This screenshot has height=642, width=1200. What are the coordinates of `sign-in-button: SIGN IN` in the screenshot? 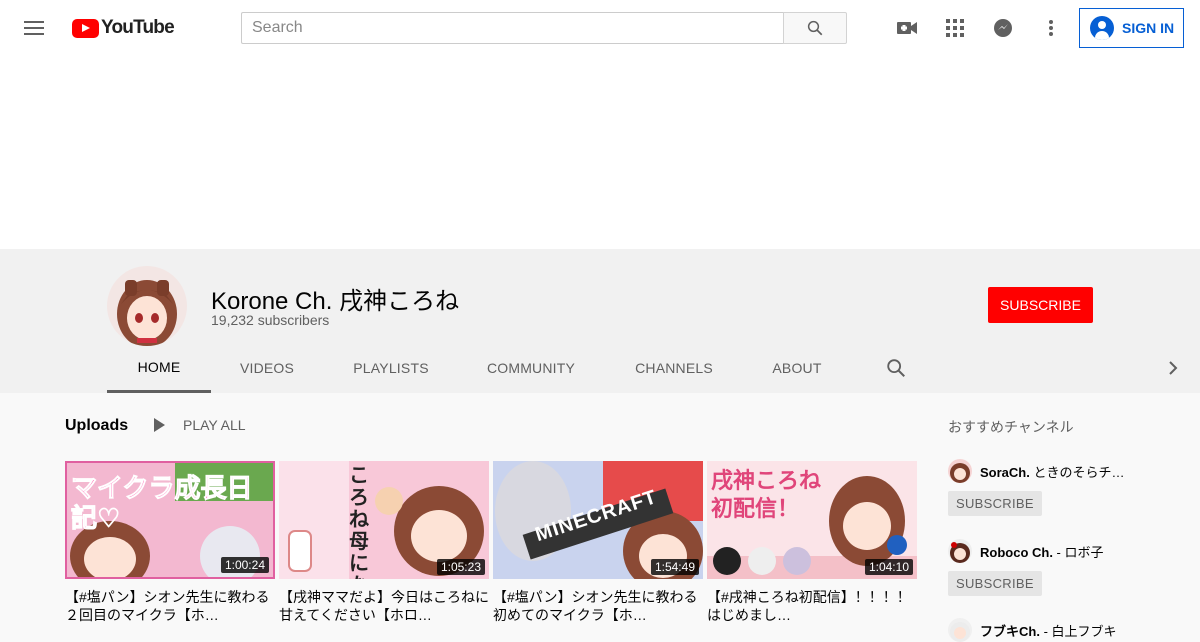 It's located at (1131, 28).